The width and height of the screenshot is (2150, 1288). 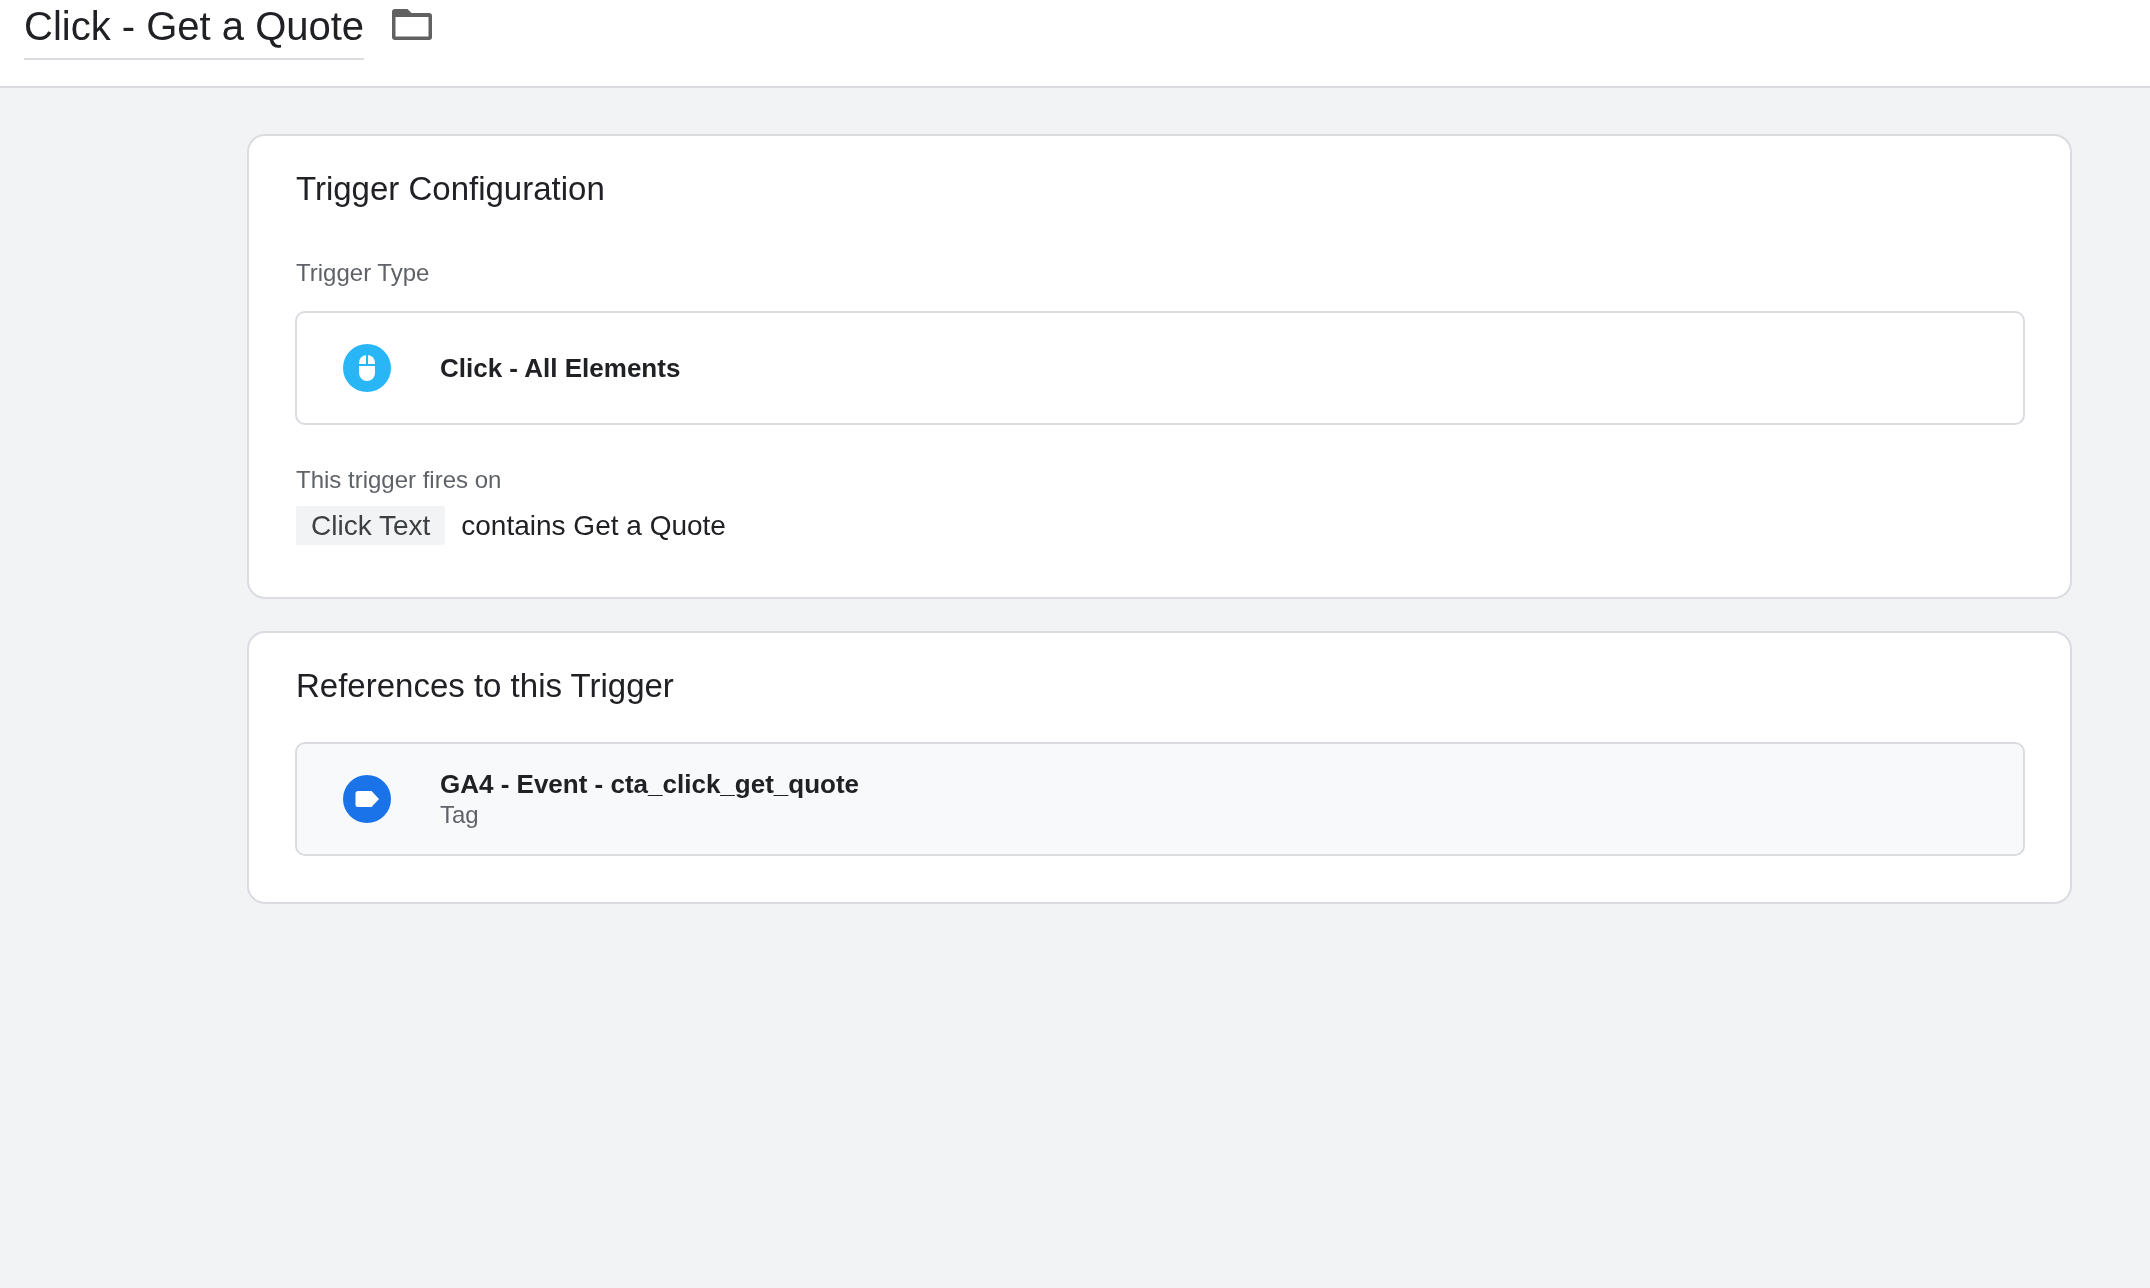 I want to click on trigger-type-panel: Click - All Elements, so click(x=1160, y=368).